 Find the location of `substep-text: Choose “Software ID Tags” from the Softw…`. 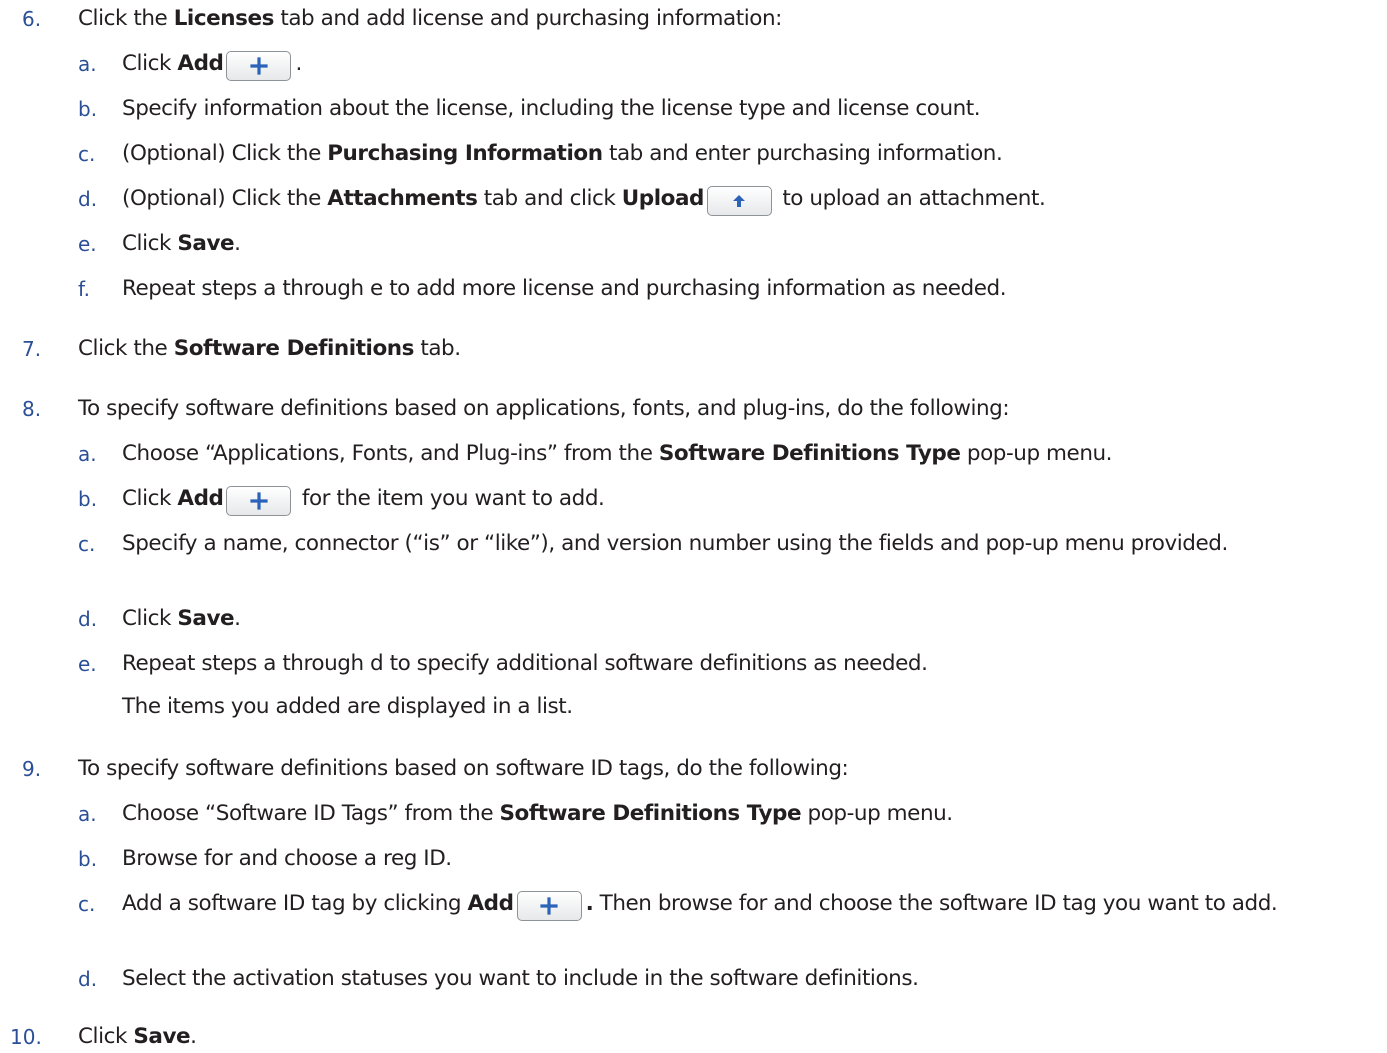

substep-text: Choose “Software ID Tags” from the Softw… is located at coordinates (537, 813).